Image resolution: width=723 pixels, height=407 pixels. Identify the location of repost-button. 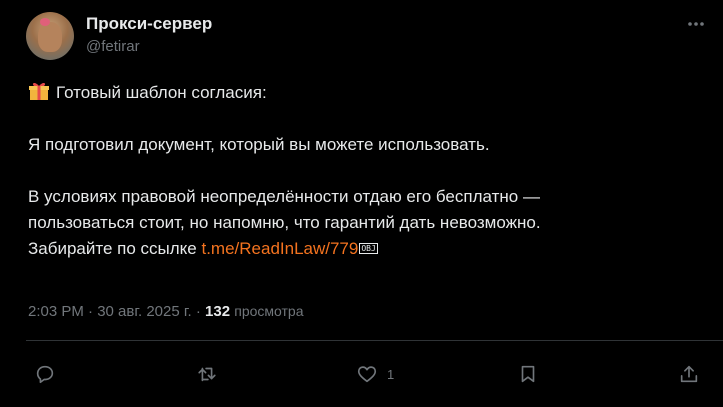
(207, 374).